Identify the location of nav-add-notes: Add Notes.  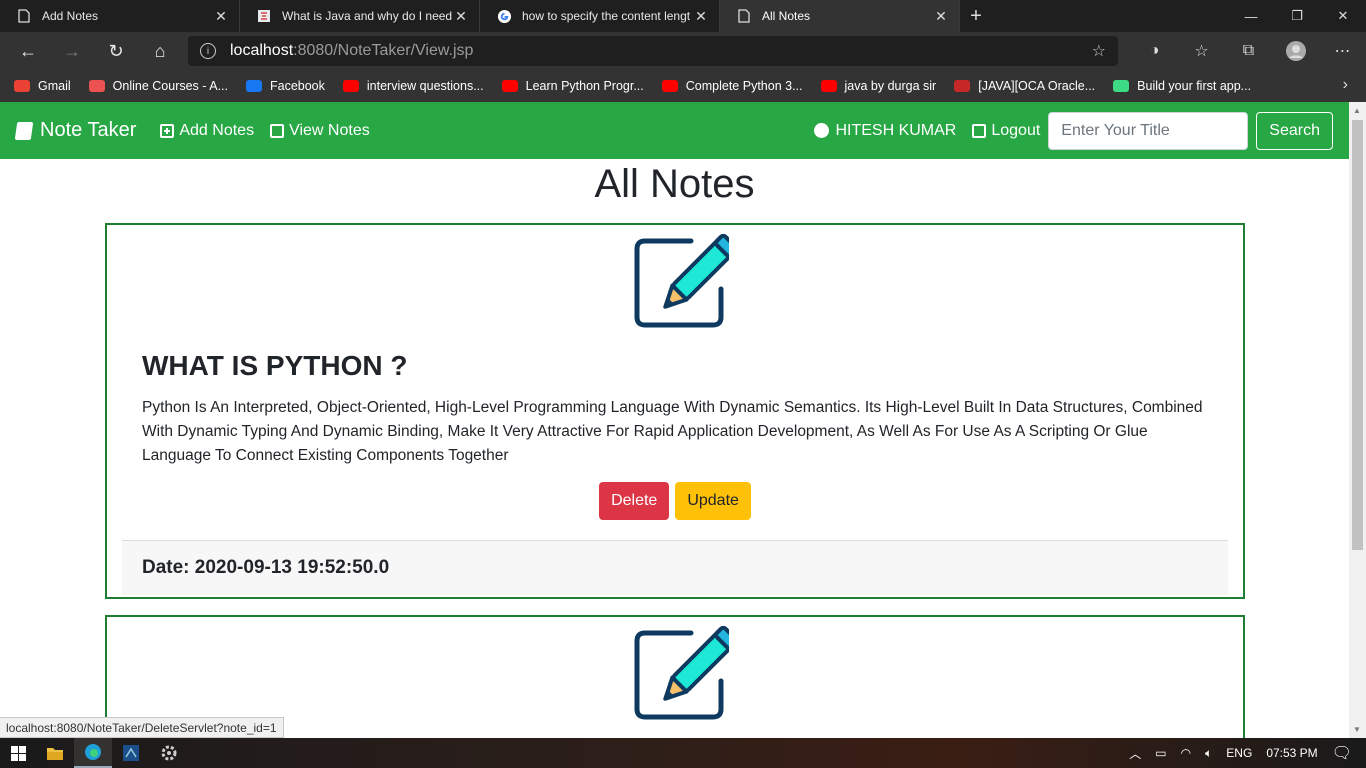
(207, 131).